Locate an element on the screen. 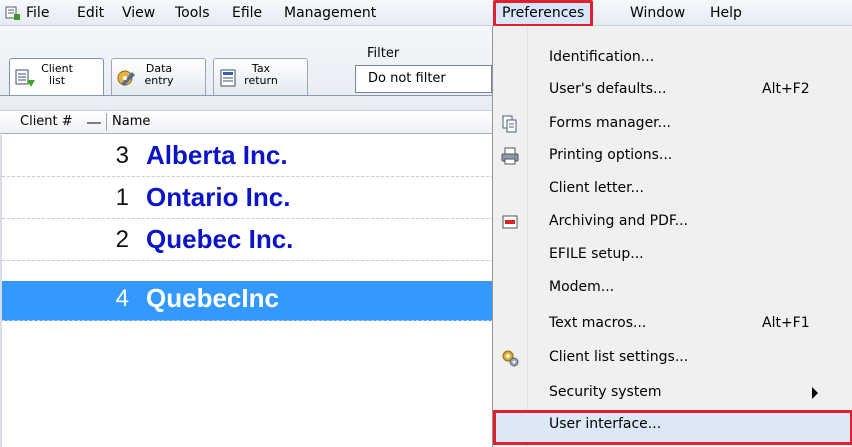 This screenshot has width=852, height=447. table-row: 2 Quebec Inc. is located at coordinates (248, 240).